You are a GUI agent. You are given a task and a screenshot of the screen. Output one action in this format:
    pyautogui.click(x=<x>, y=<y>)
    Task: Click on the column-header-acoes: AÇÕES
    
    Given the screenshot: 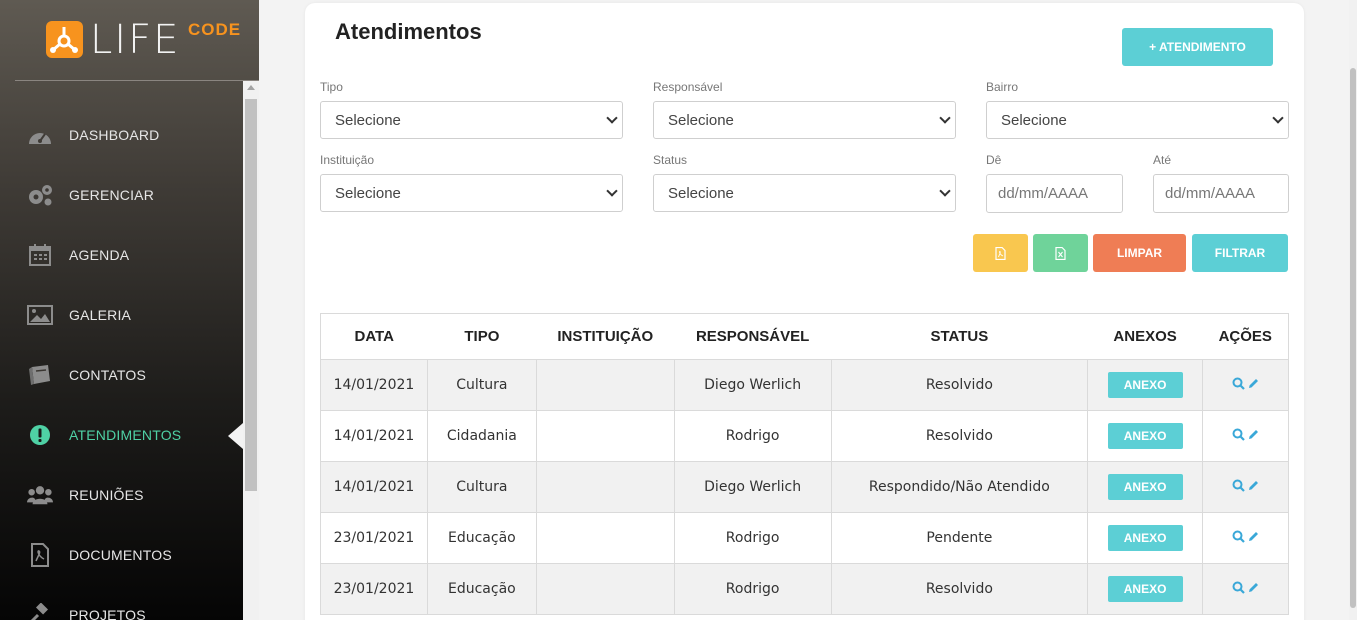 What is the action you would take?
    pyautogui.click(x=1245, y=336)
    